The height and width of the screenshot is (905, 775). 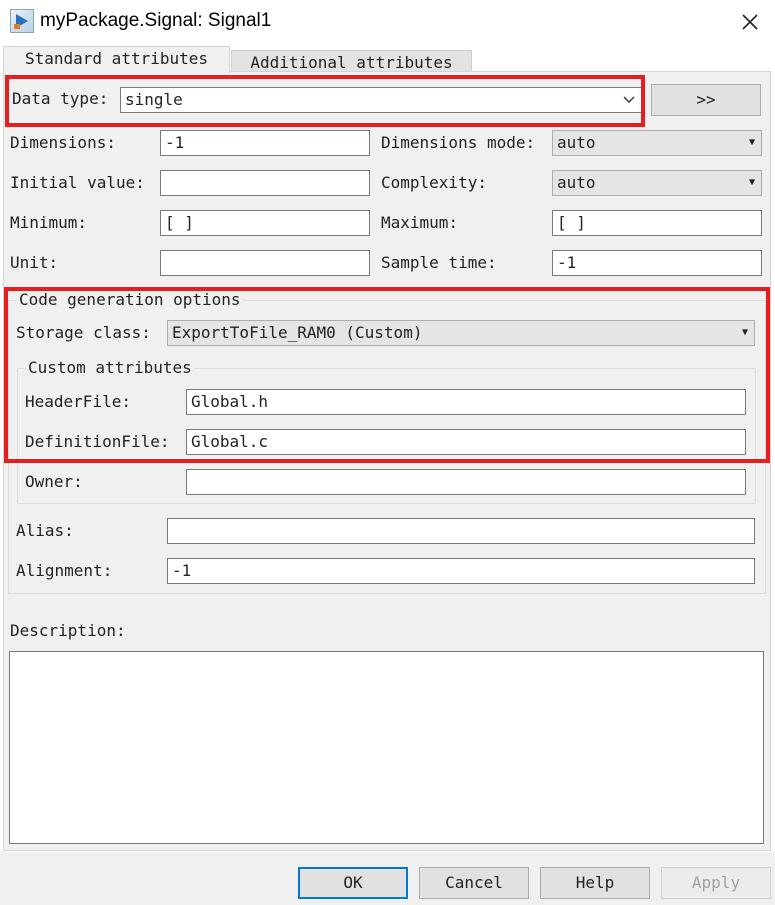 What do you see at coordinates (466, 402) in the screenshot?
I see `header-file-input: Global.h` at bounding box center [466, 402].